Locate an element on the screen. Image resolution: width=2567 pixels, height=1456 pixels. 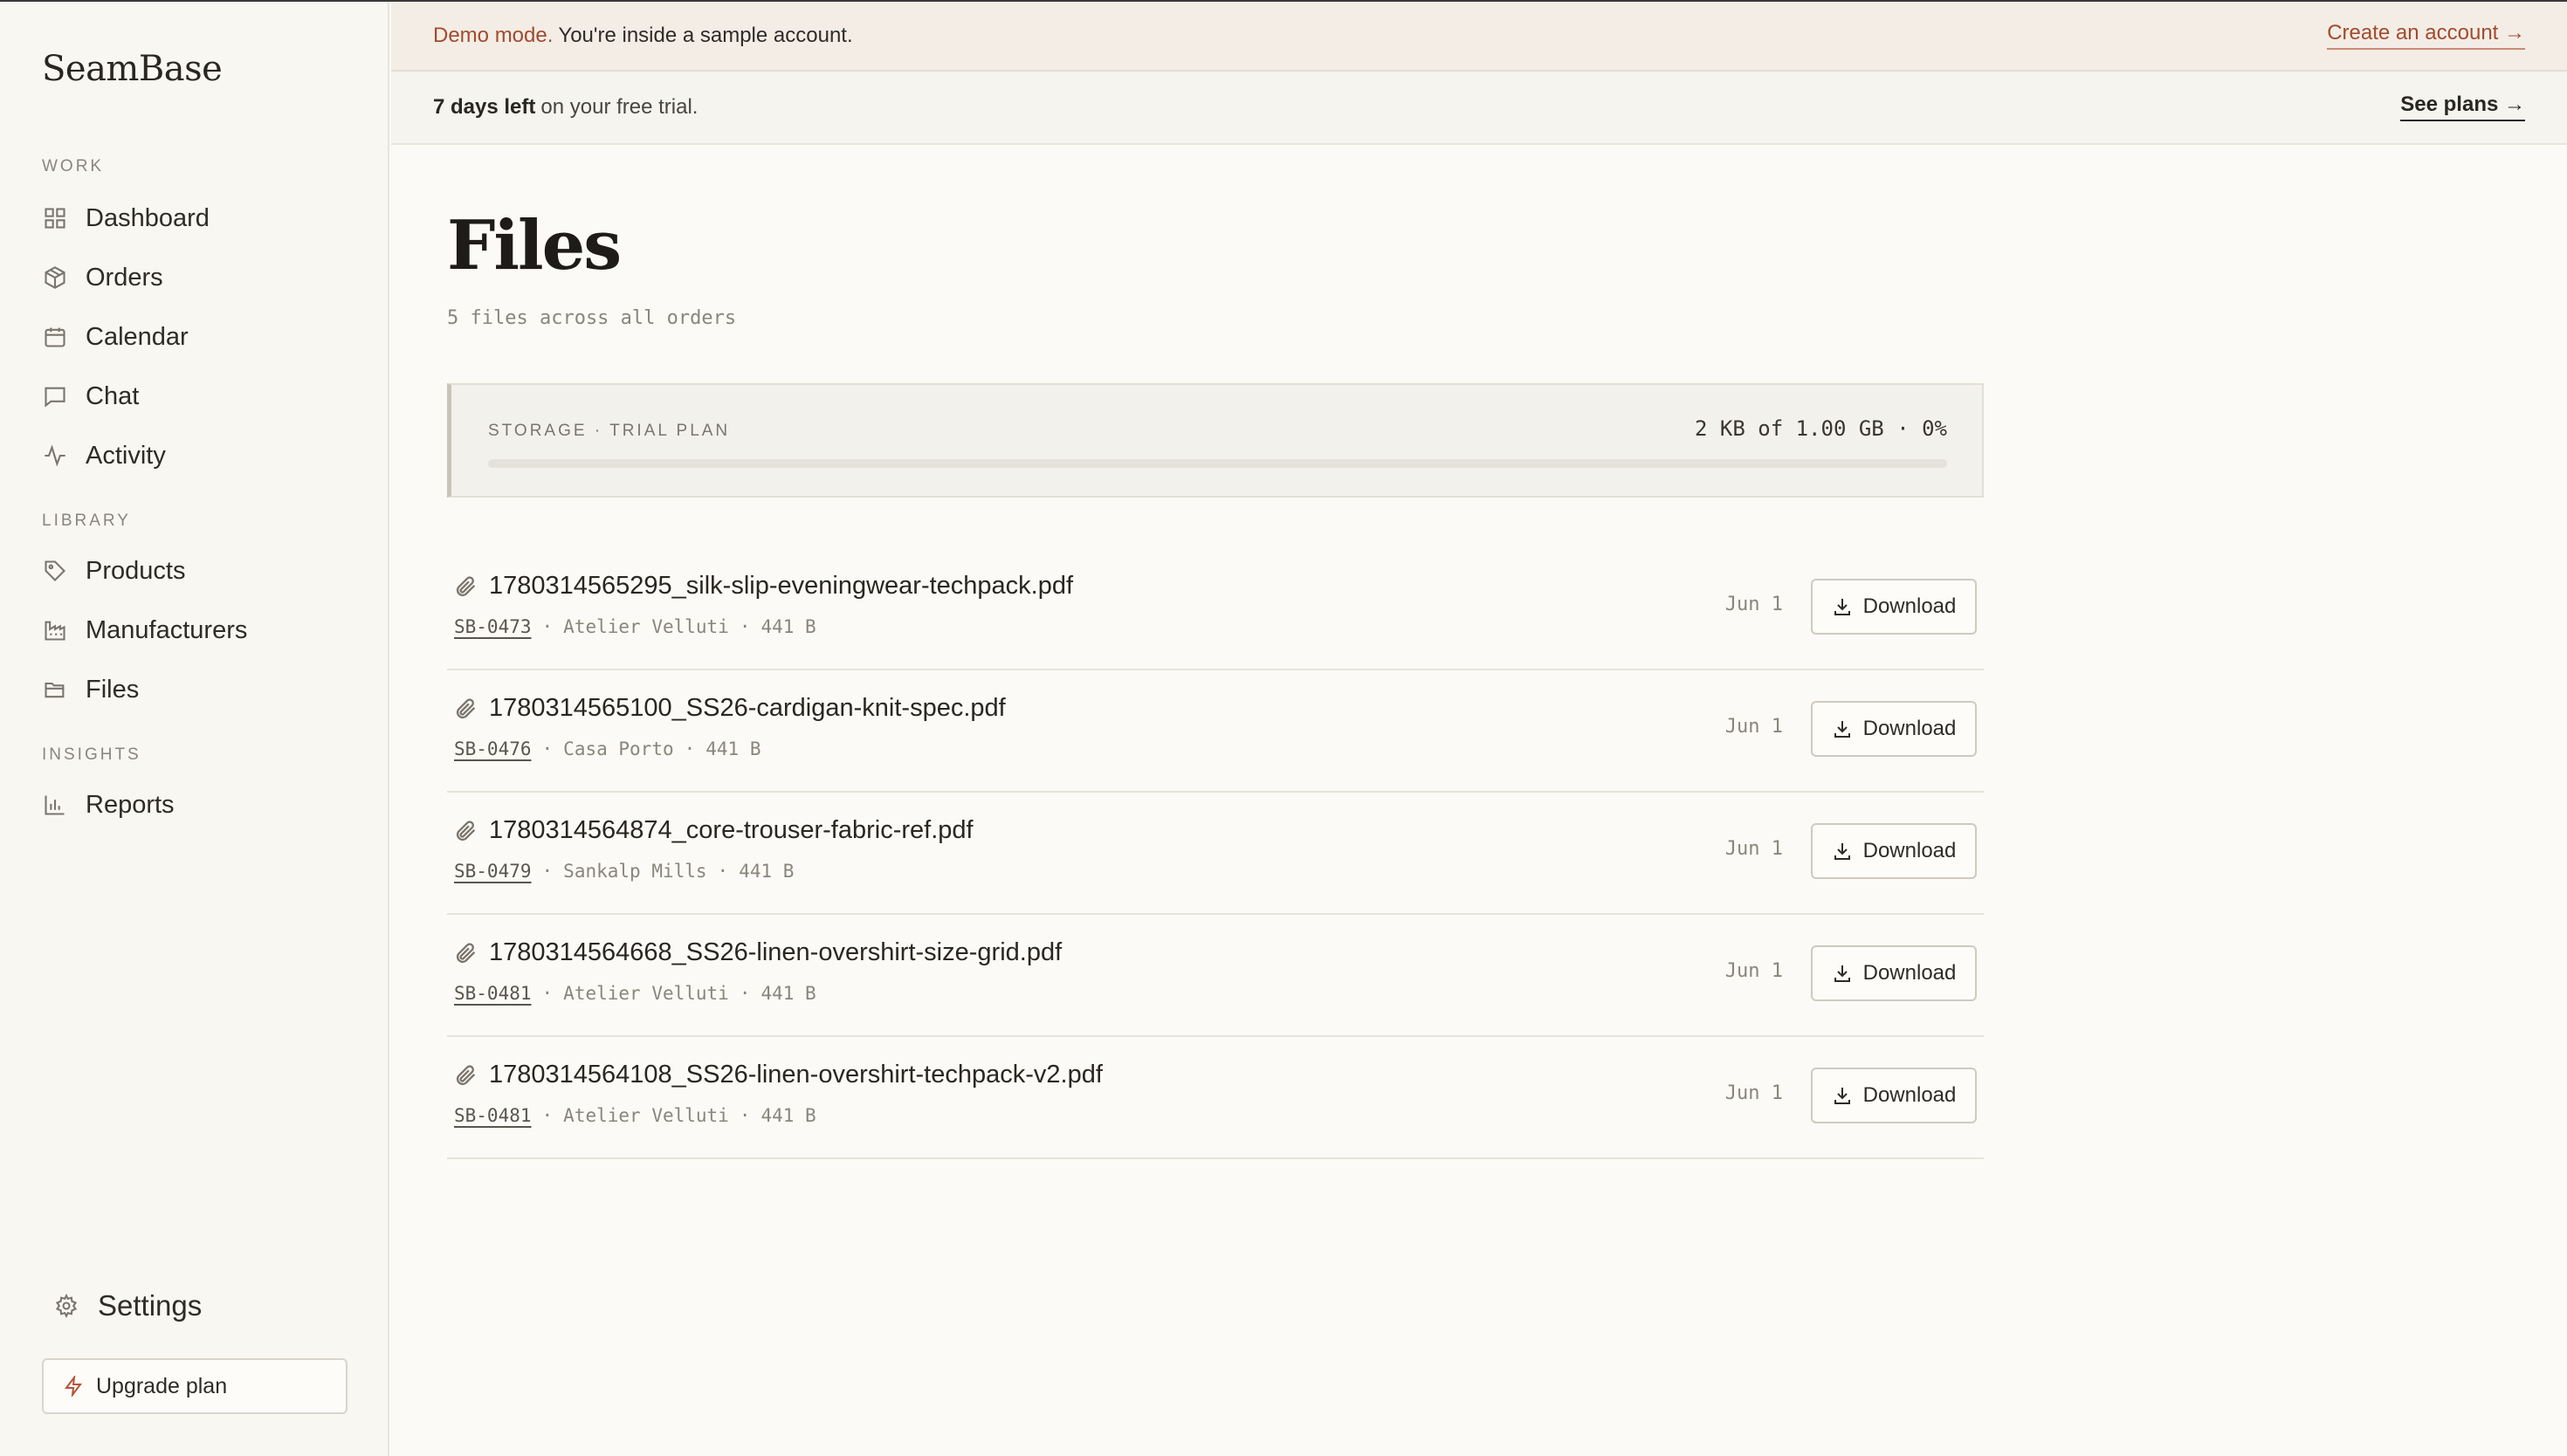
sidebar-item-chat: Chat is located at coordinates (199, 396).